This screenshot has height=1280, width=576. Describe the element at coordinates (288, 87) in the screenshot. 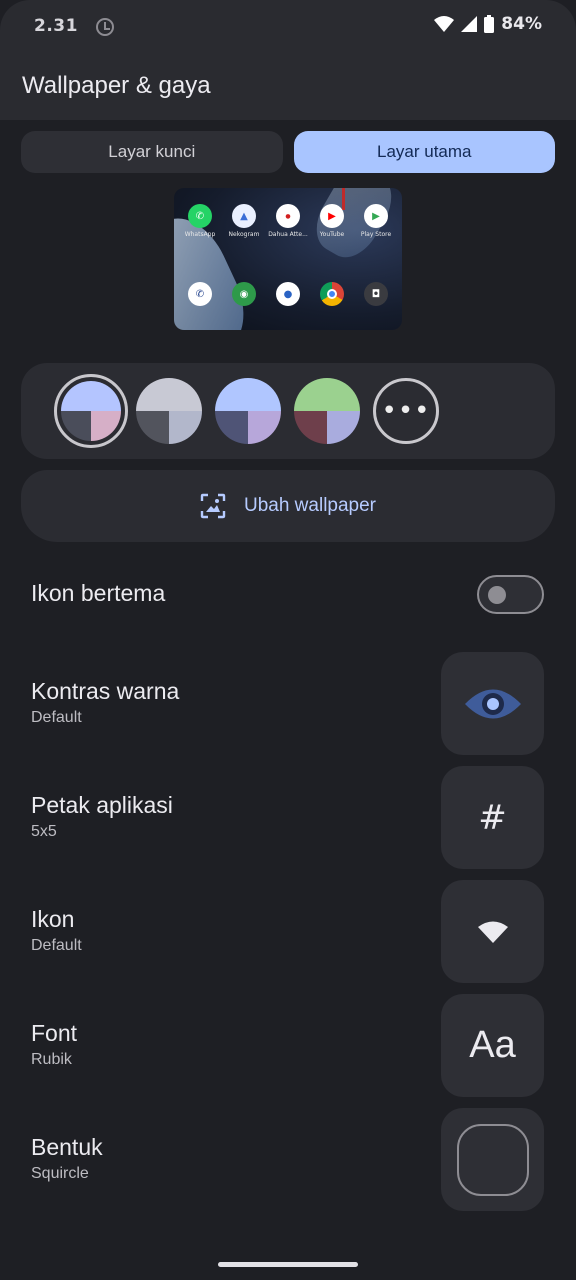

I see `app-bar: Wallpaper & gaya` at that location.